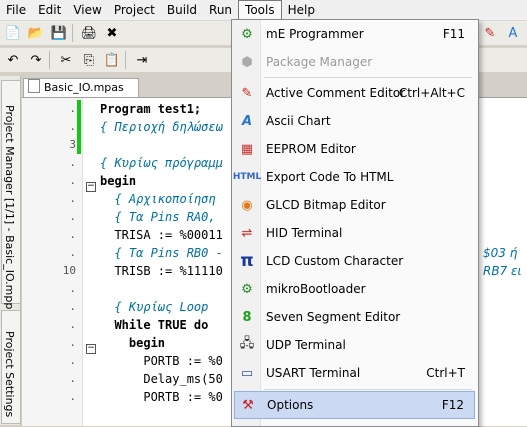 This screenshot has height=427, width=527. Describe the element at coordinates (354, 345) in the screenshot. I see `menu-item-udp-terminal: 🖧 UDP Terminal` at that location.